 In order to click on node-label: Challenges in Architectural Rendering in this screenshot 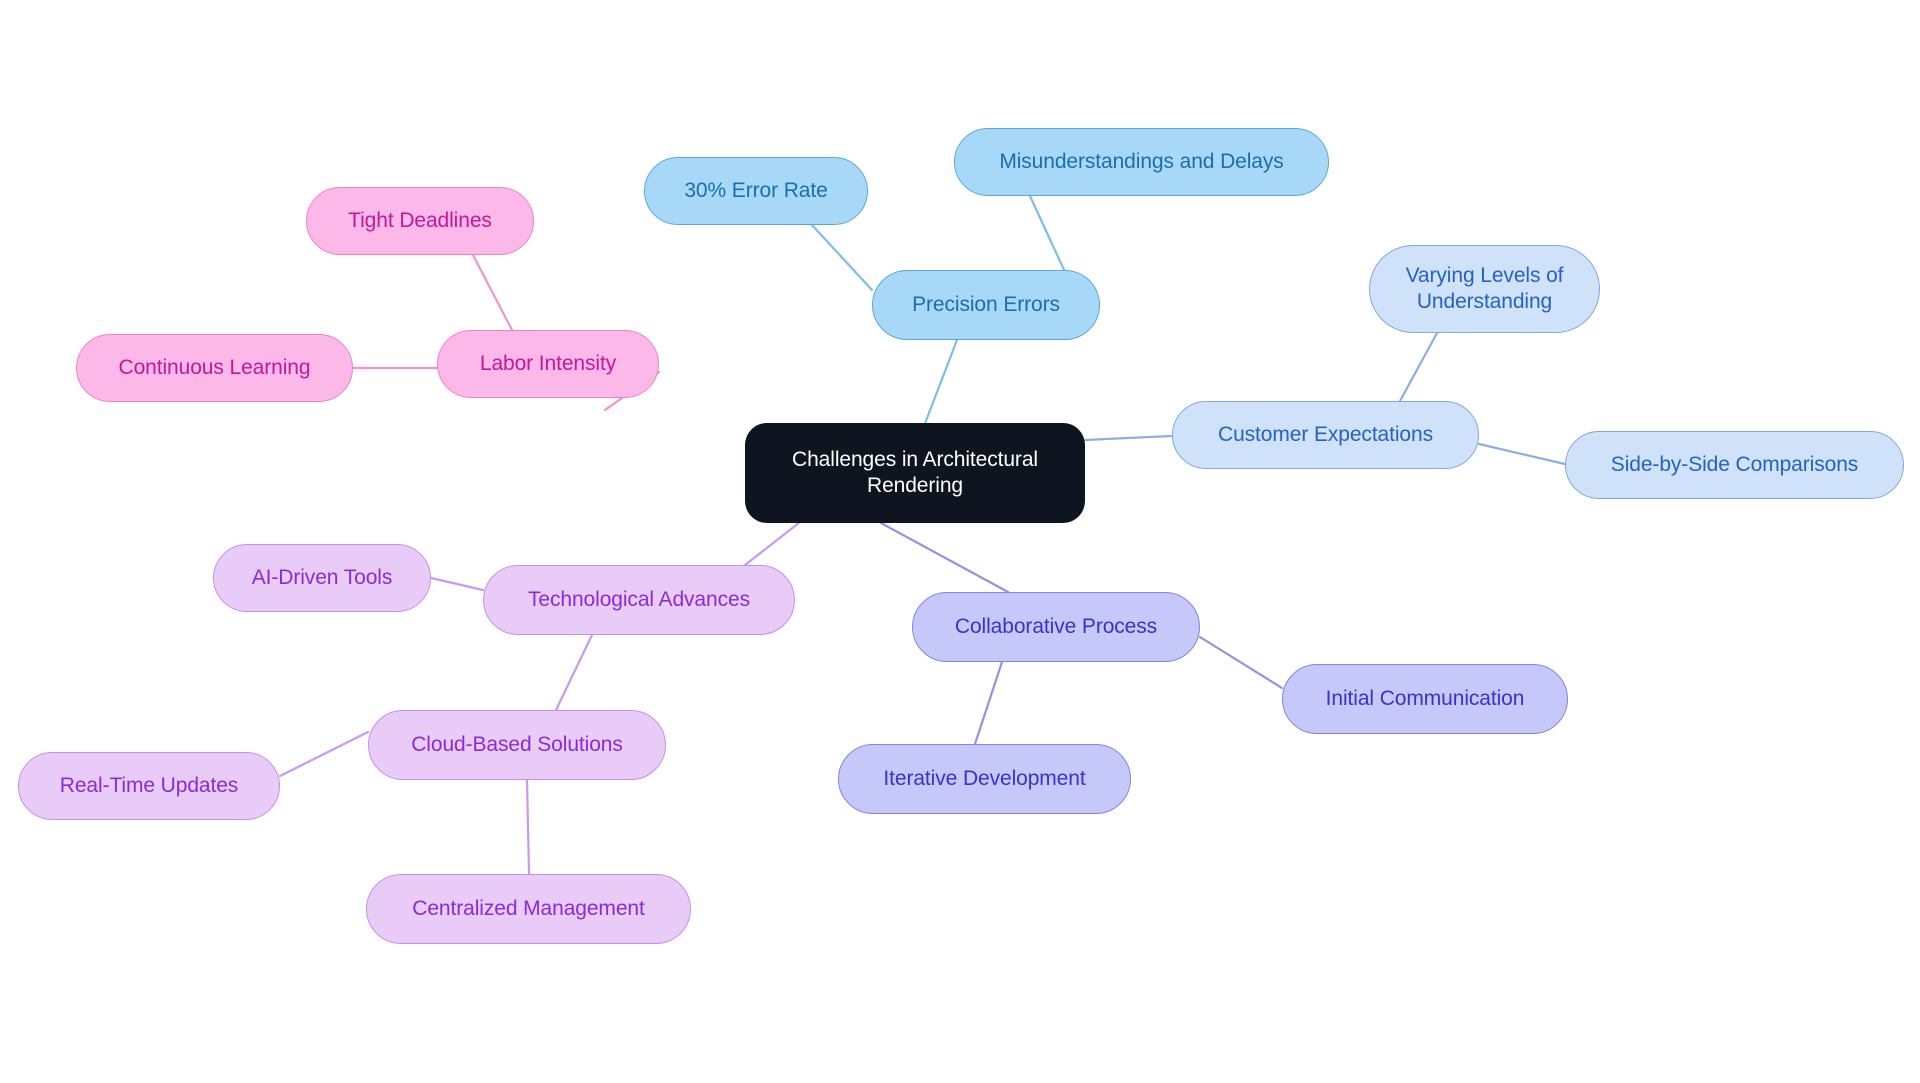, I will do `click(915, 472)`.